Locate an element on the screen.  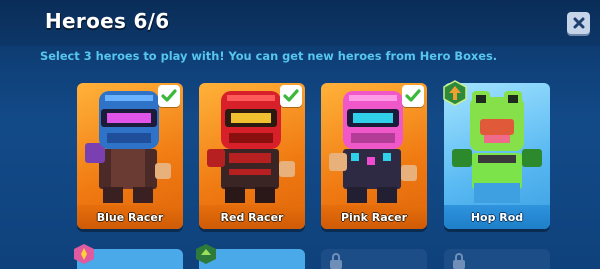
hero-name-label: Pink Racer is located at coordinates (374, 217).